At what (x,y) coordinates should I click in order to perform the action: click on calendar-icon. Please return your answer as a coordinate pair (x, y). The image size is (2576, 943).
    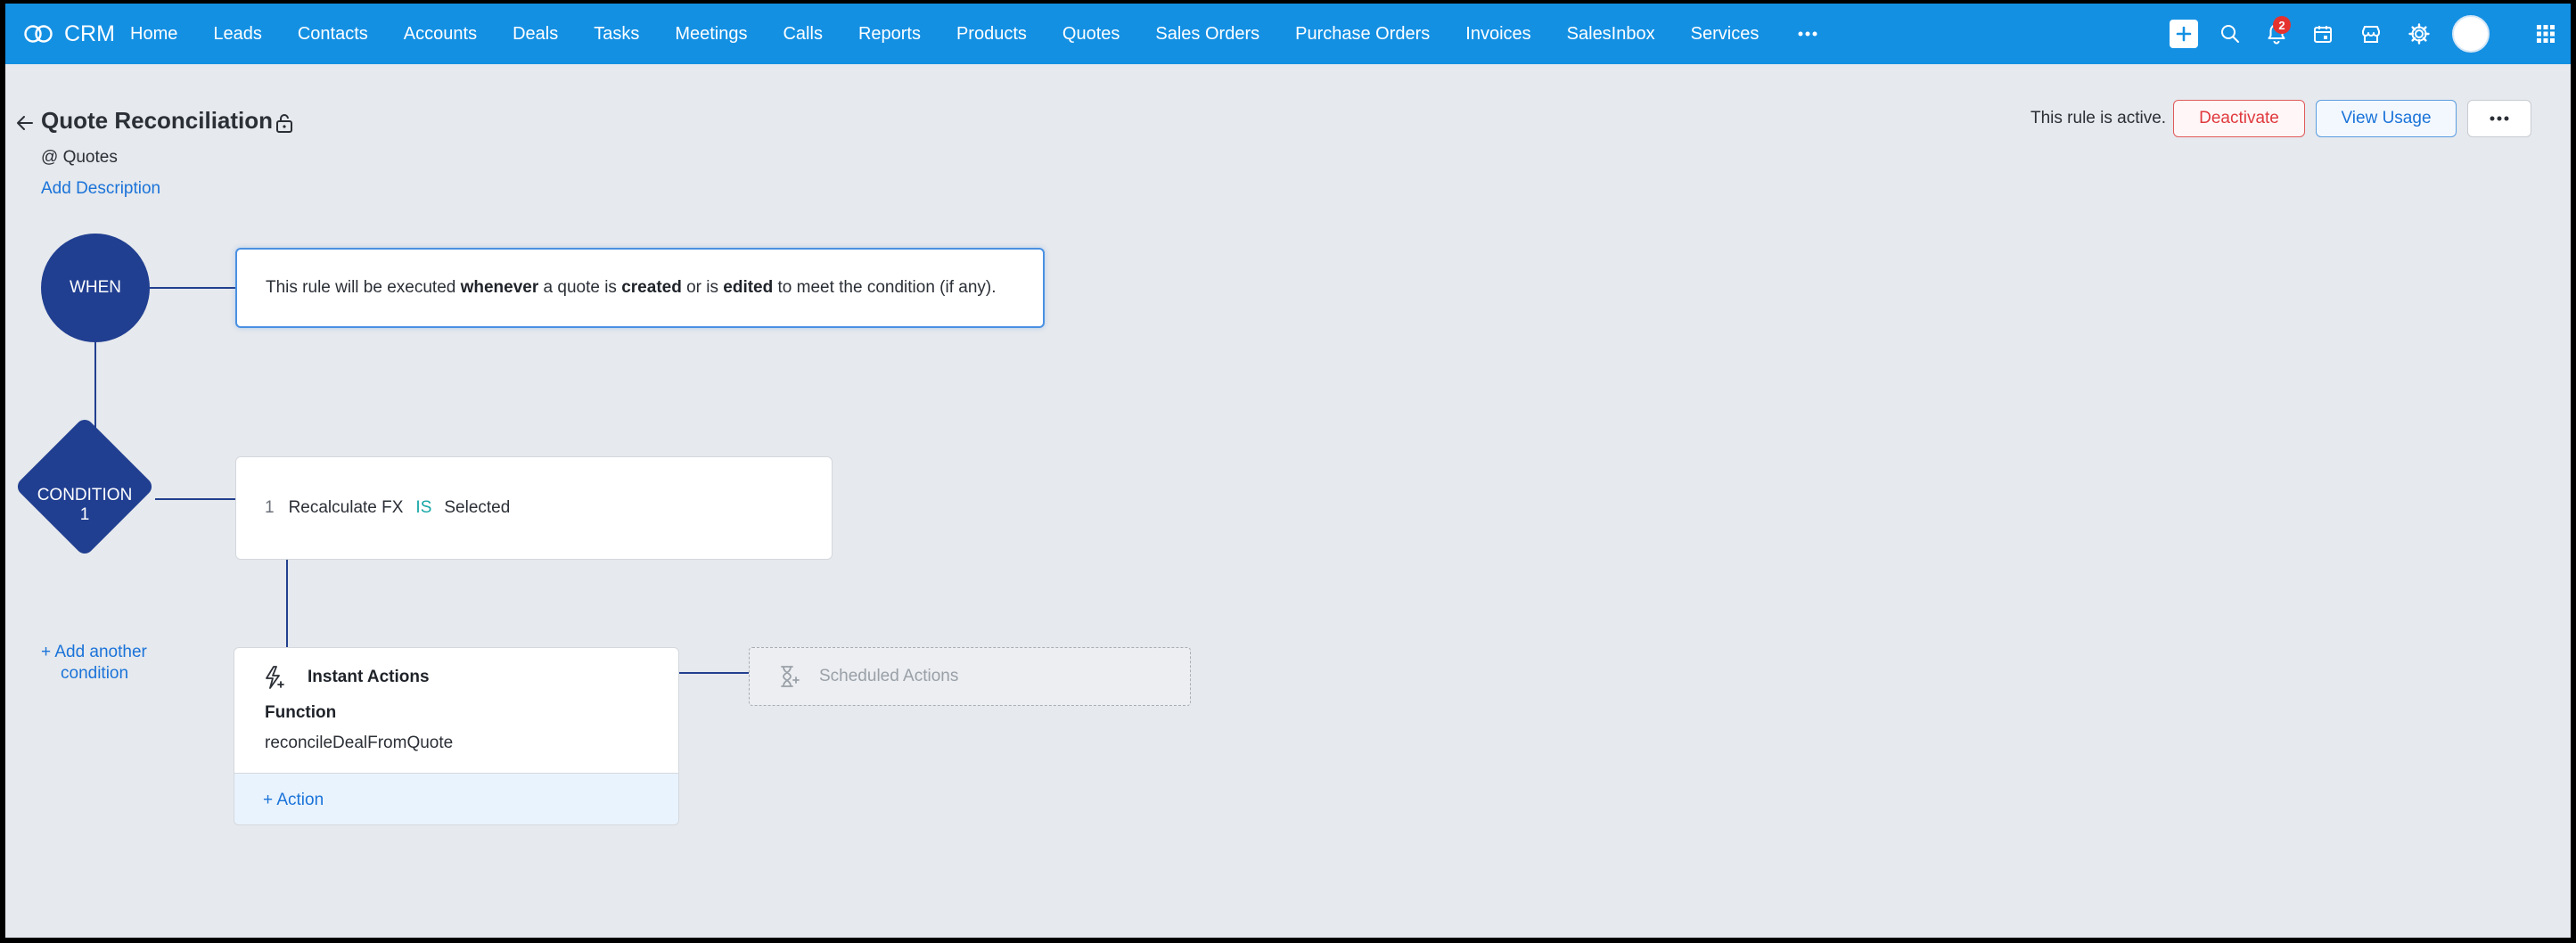
    Looking at the image, I should click on (2323, 34).